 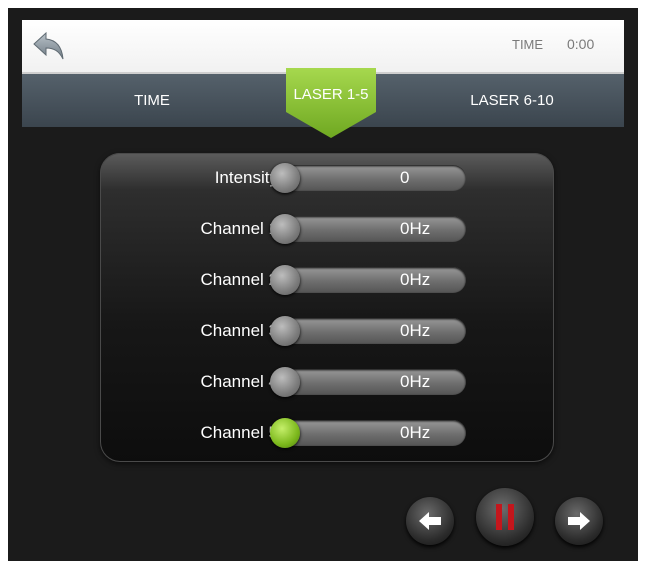 I want to click on slider-row-intensity: Intensity 0, so click(x=327, y=178).